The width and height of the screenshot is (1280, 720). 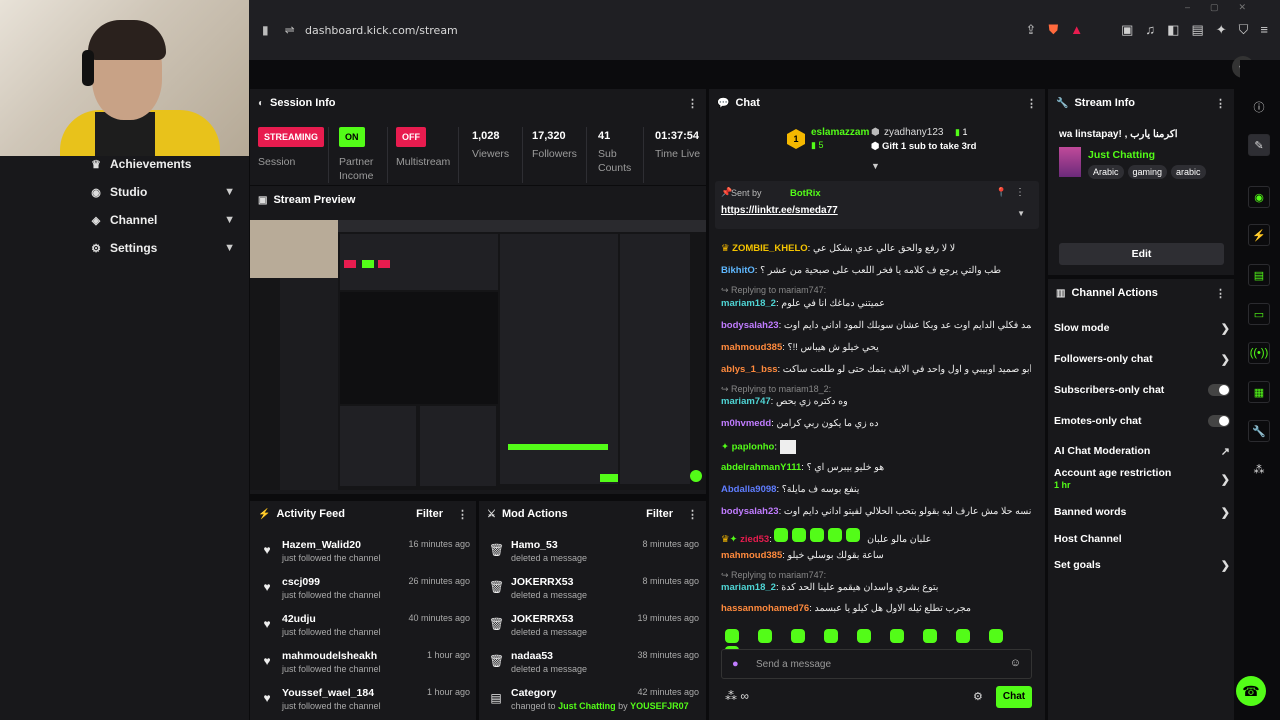 I want to click on set-goals-row: Set goals ❯, so click(x=1142, y=565).